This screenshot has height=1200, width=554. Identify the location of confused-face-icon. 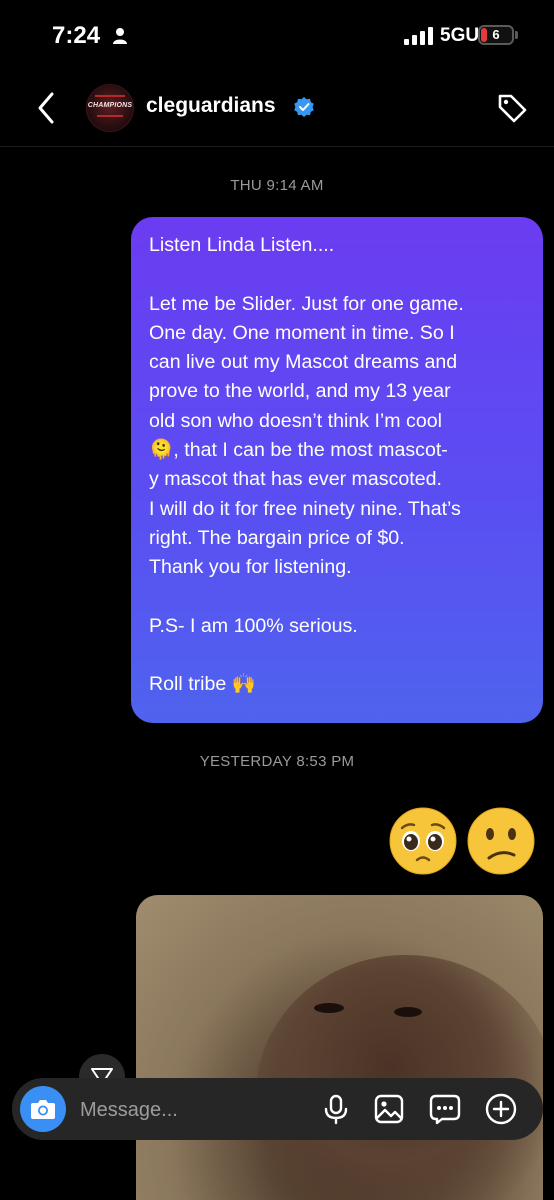
(501, 841).